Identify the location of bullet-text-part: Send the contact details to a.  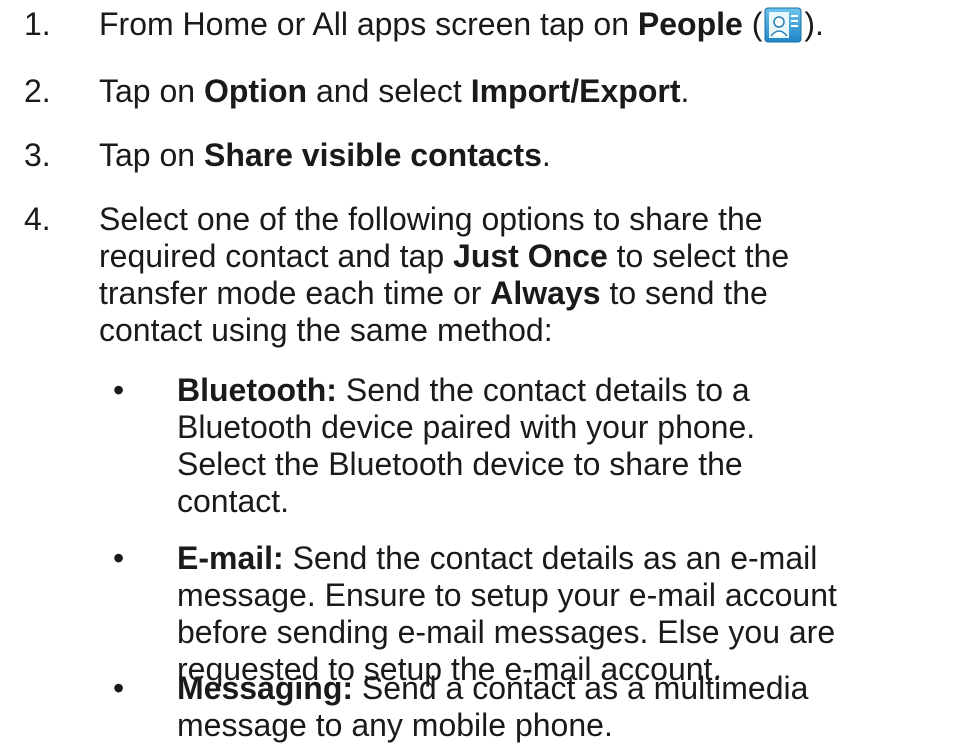
(543, 390).